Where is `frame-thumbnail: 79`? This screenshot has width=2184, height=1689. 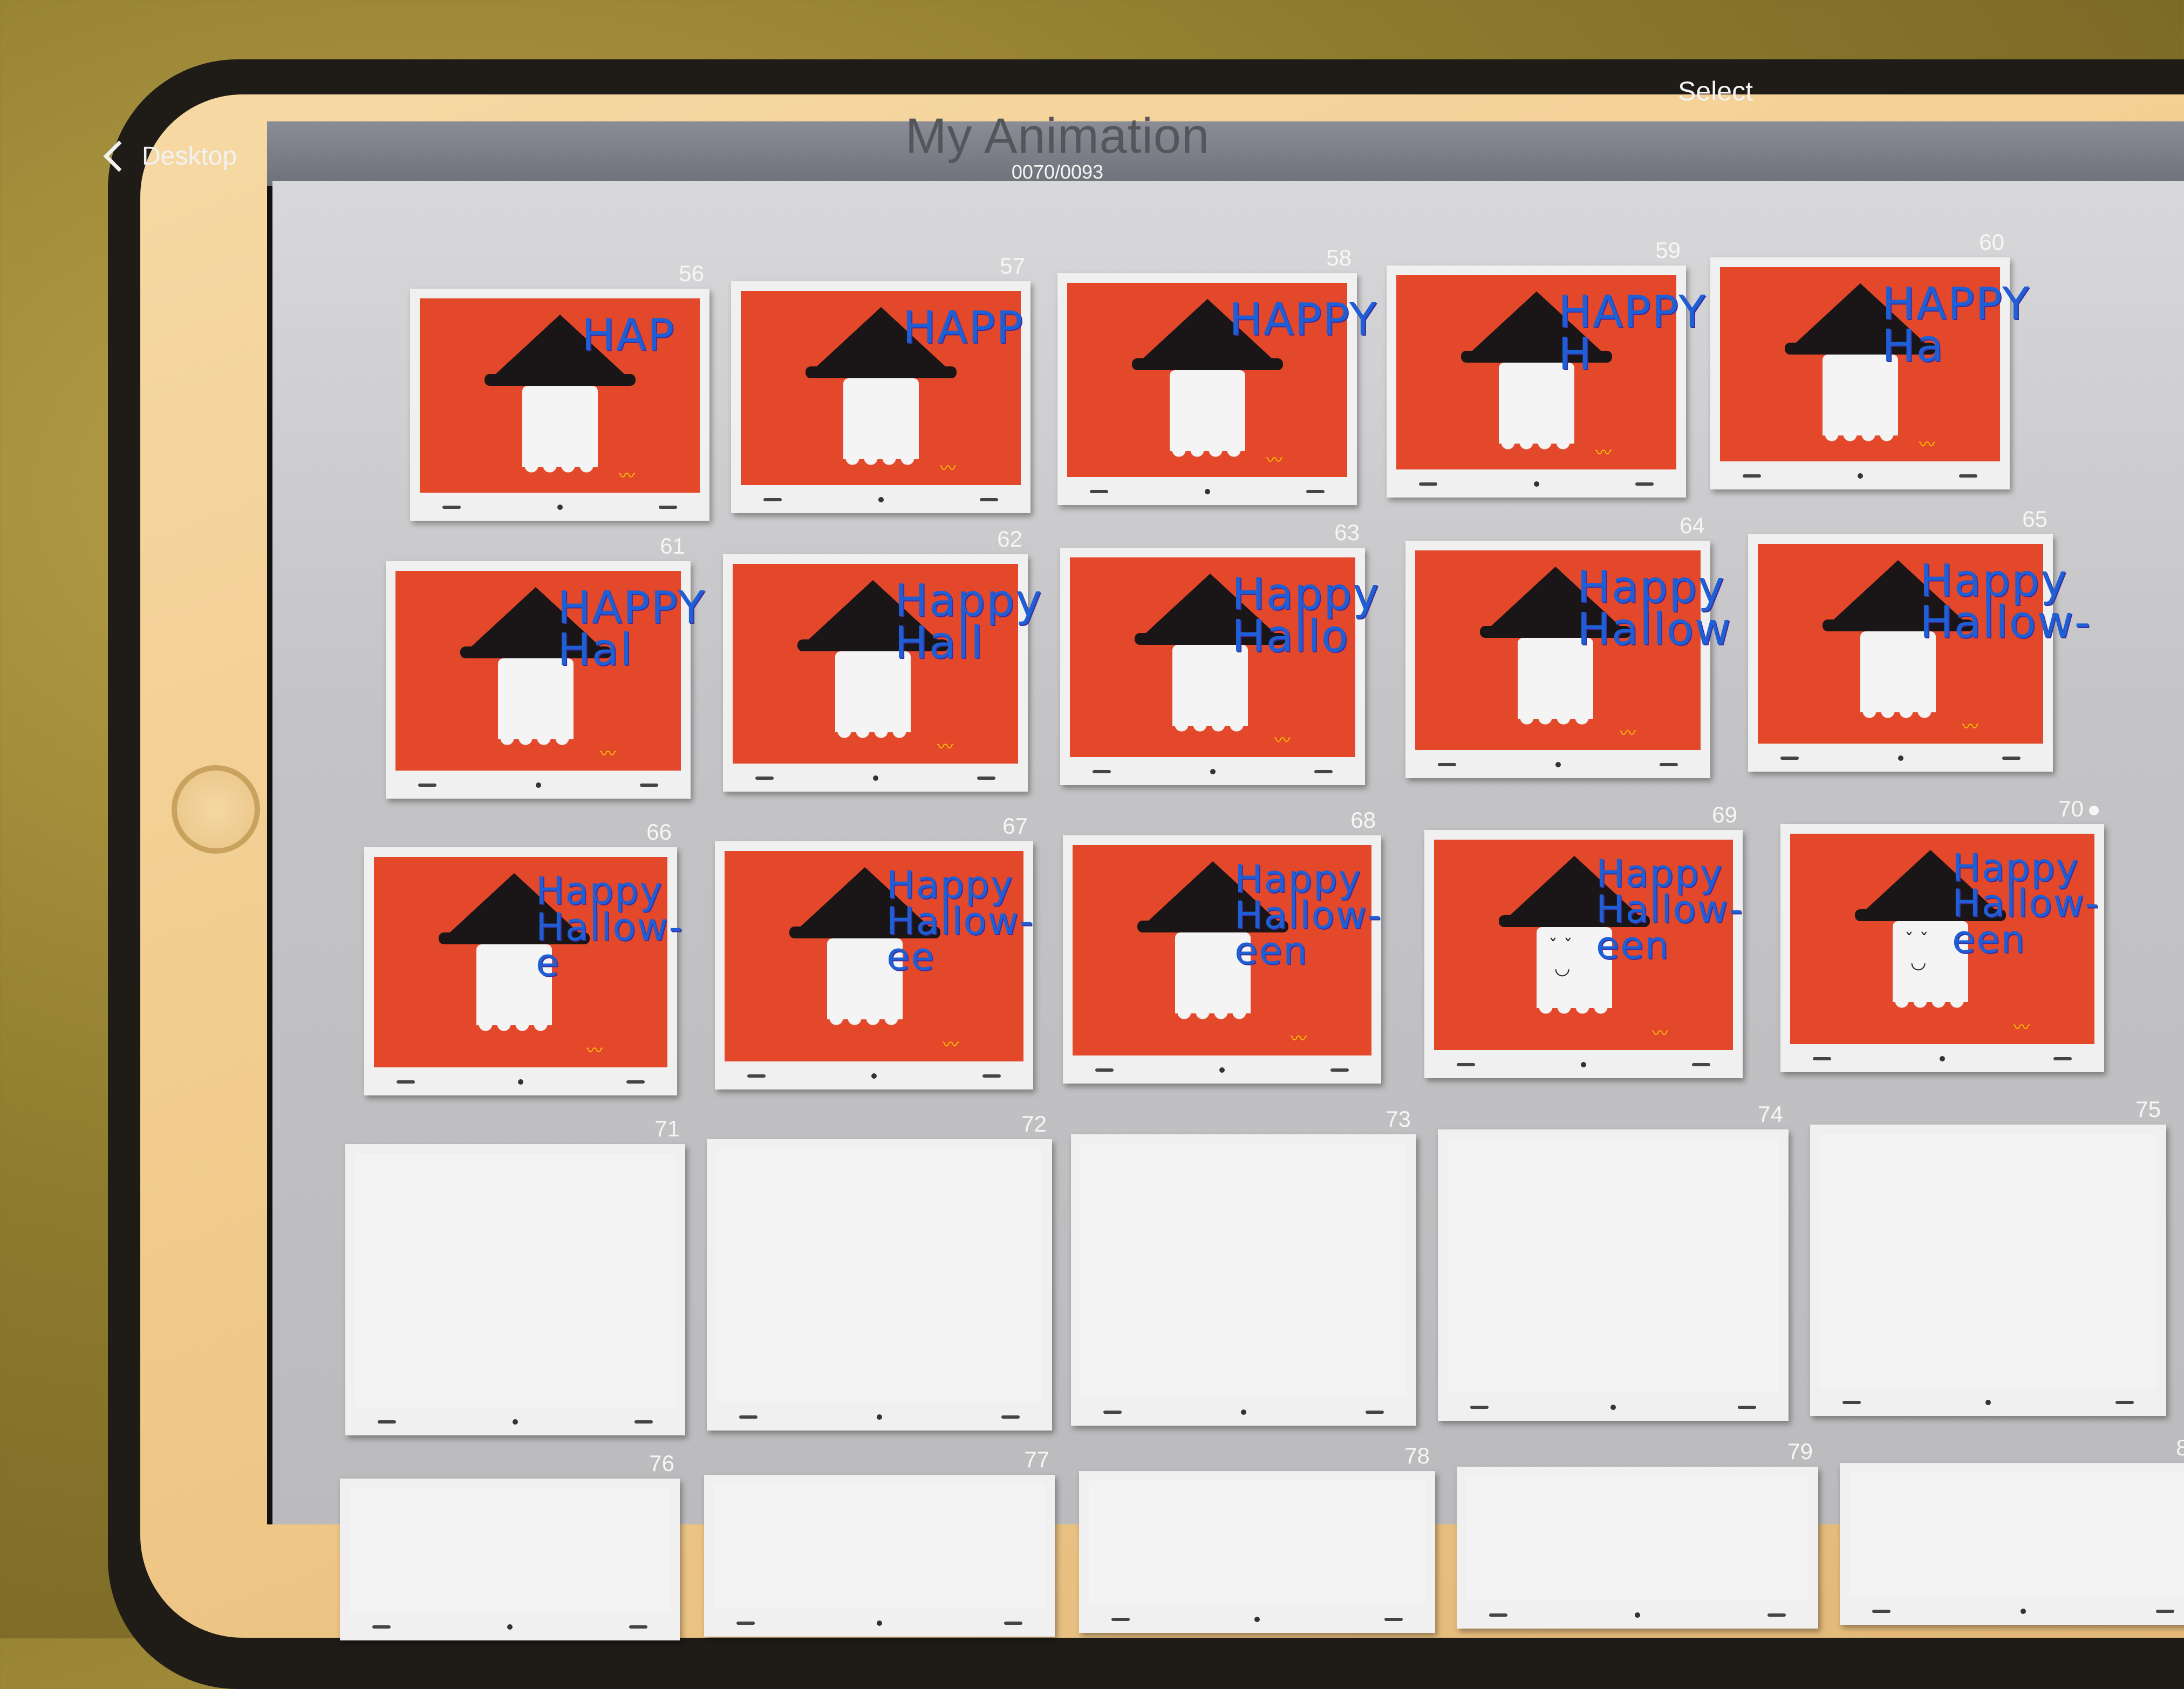 frame-thumbnail: 79 is located at coordinates (1638, 1534).